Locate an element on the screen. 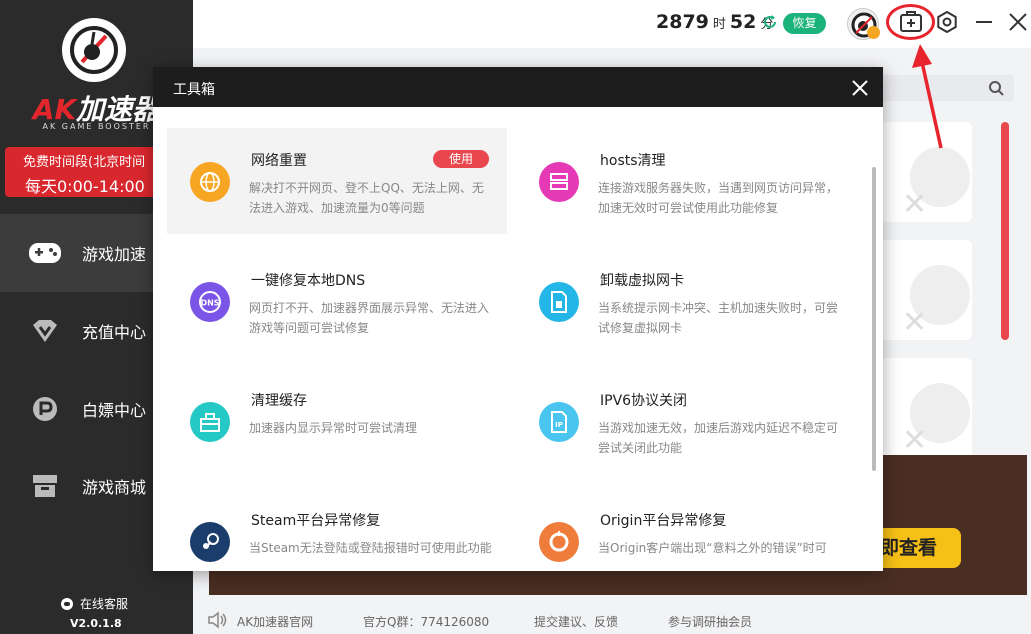 The image size is (1031, 634). tool-steam-repair: Steam平台异常修复 当Steam无法登陆或登陆报错时可使用此功能 is located at coordinates (337, 529).